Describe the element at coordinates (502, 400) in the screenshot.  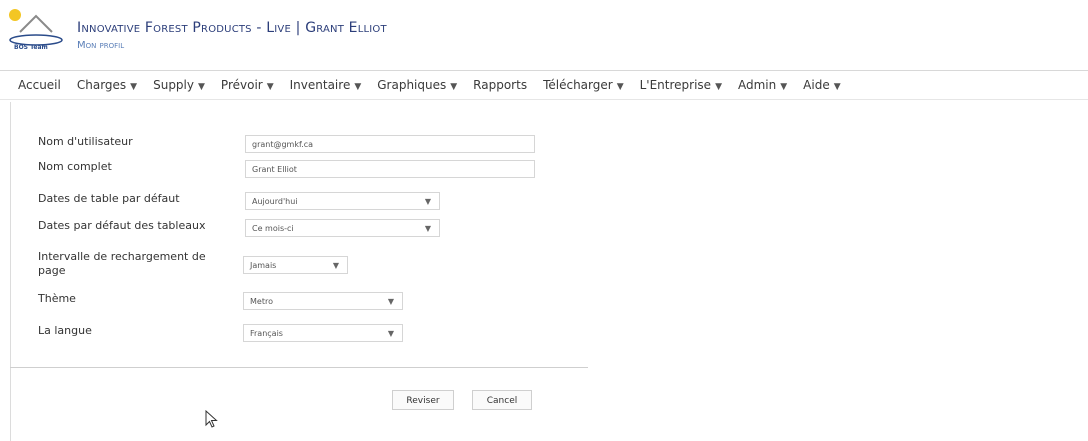
I see `cancel-button: Cancel` at that location.